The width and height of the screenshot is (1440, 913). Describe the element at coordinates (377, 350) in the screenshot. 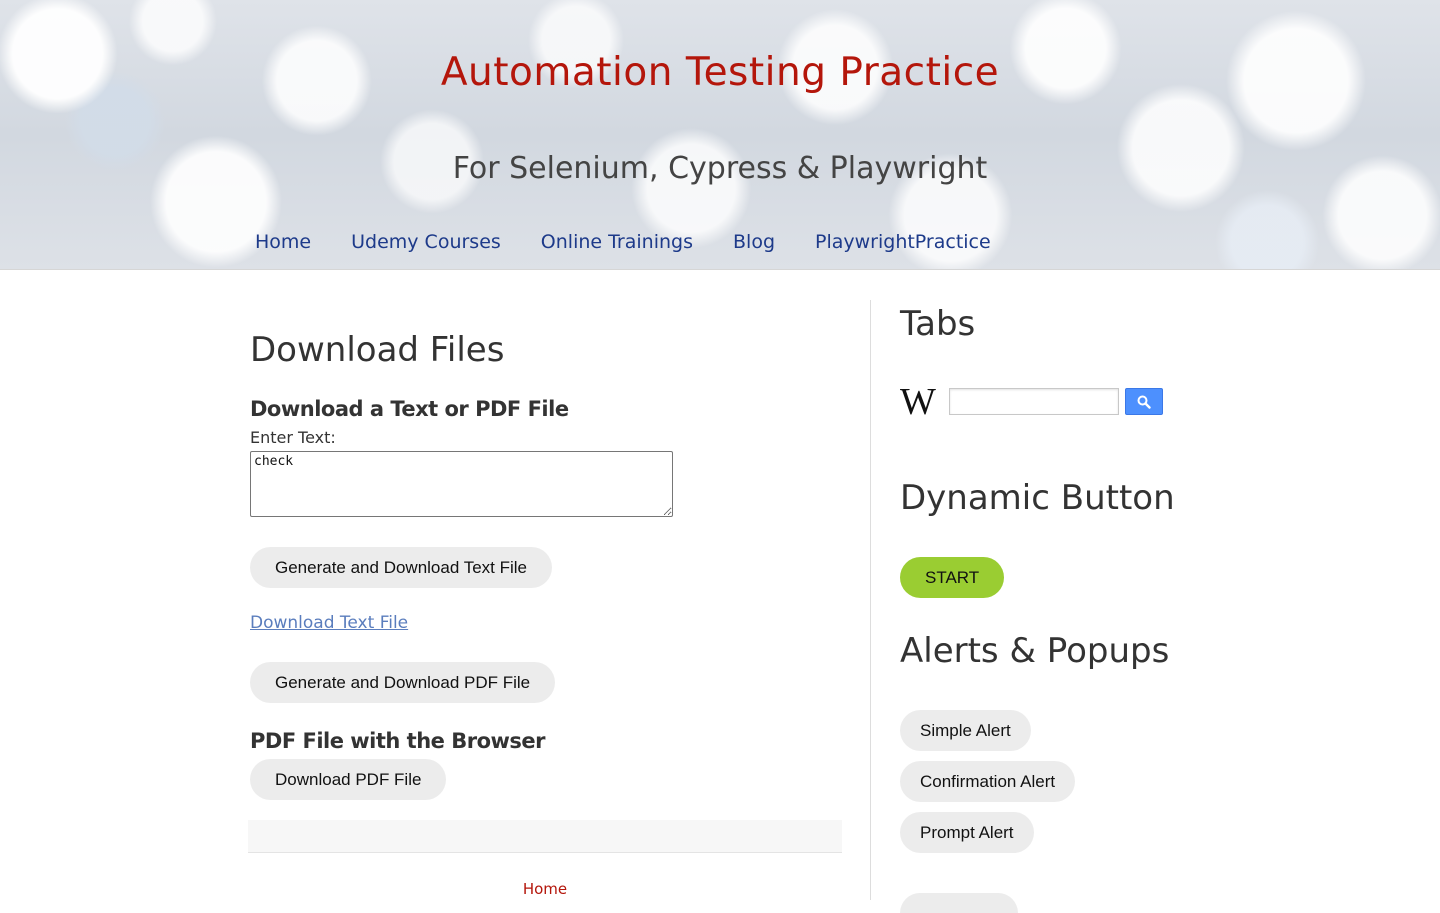

I see `page-title: Download Files` at that location.